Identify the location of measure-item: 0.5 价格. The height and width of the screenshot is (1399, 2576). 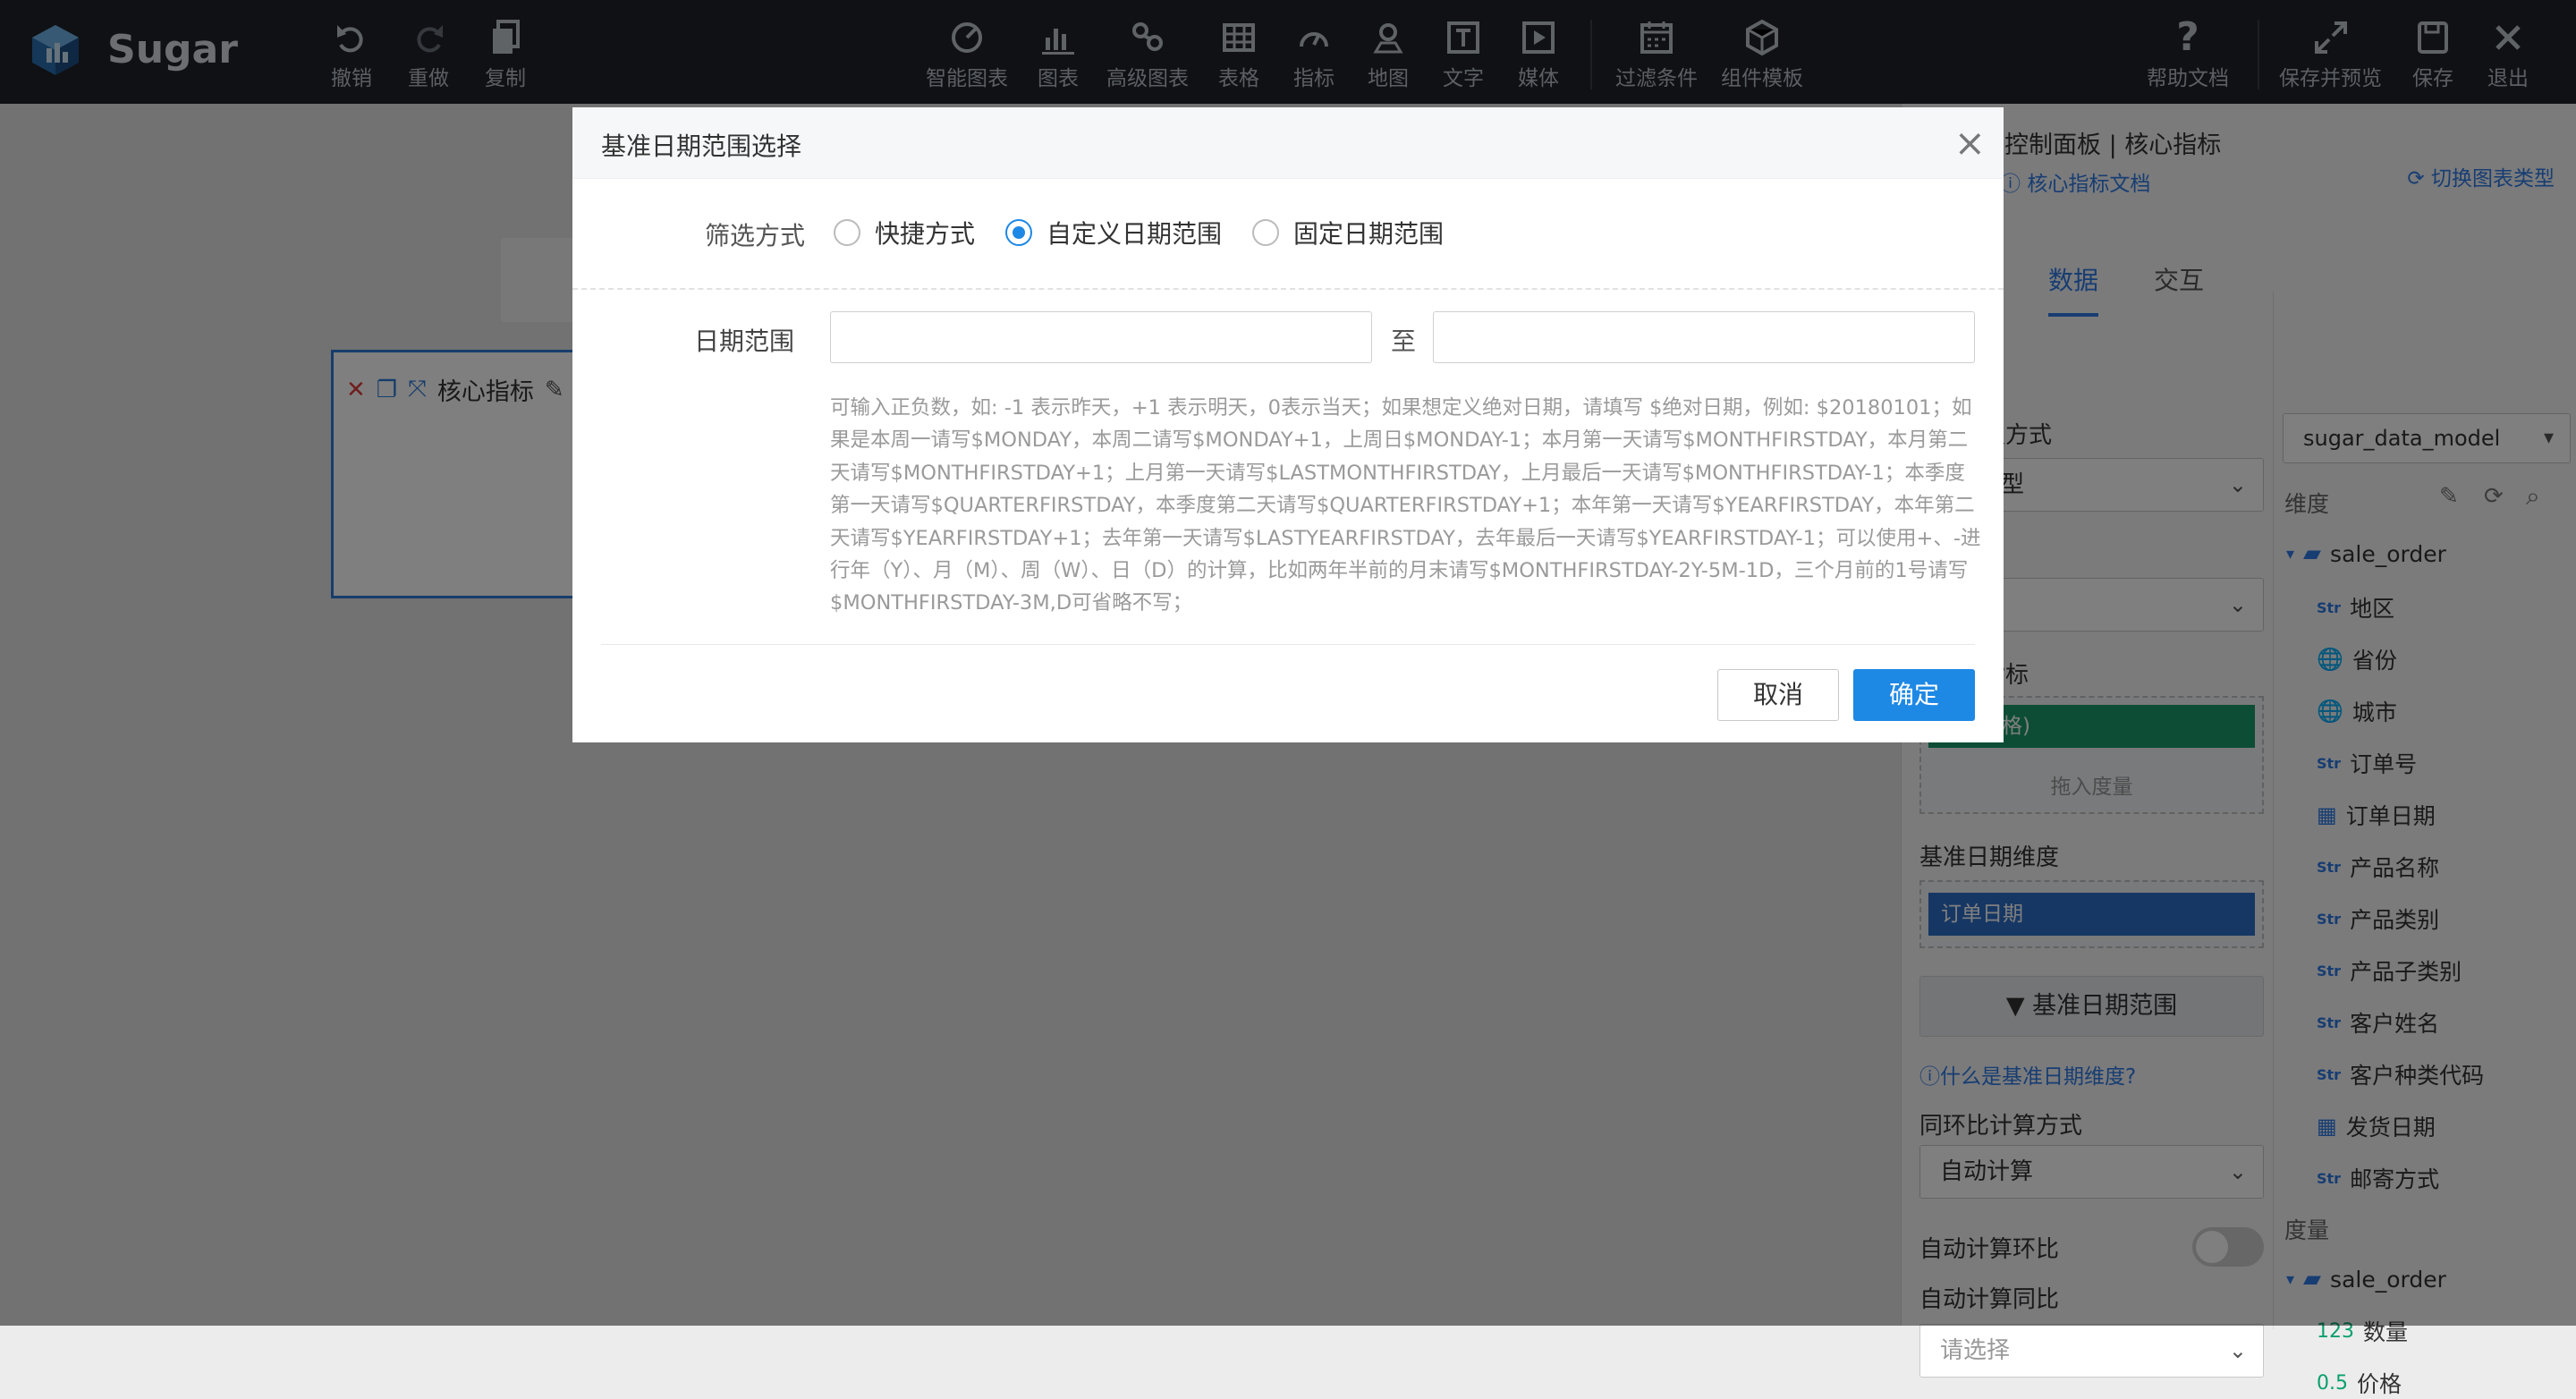
(2359, 1383).